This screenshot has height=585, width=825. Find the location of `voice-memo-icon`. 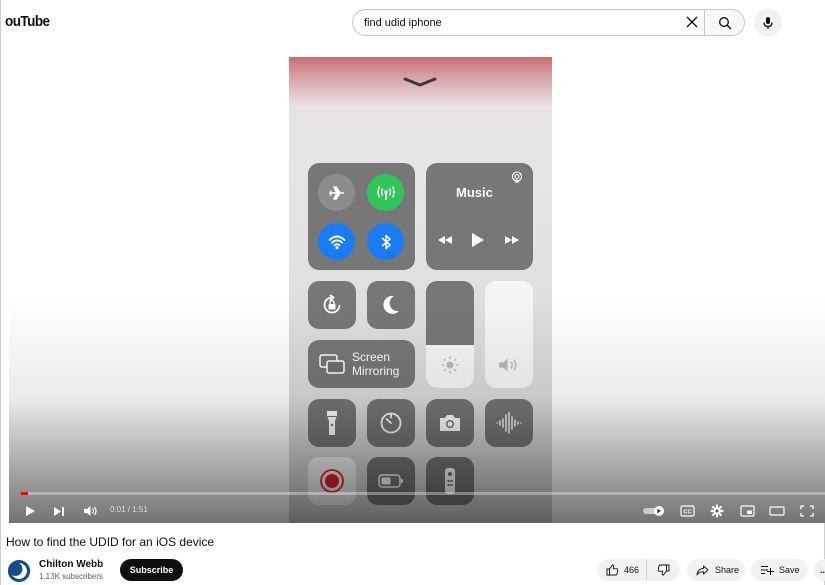

voice-memo-icon is located at coordinates (509, 423).